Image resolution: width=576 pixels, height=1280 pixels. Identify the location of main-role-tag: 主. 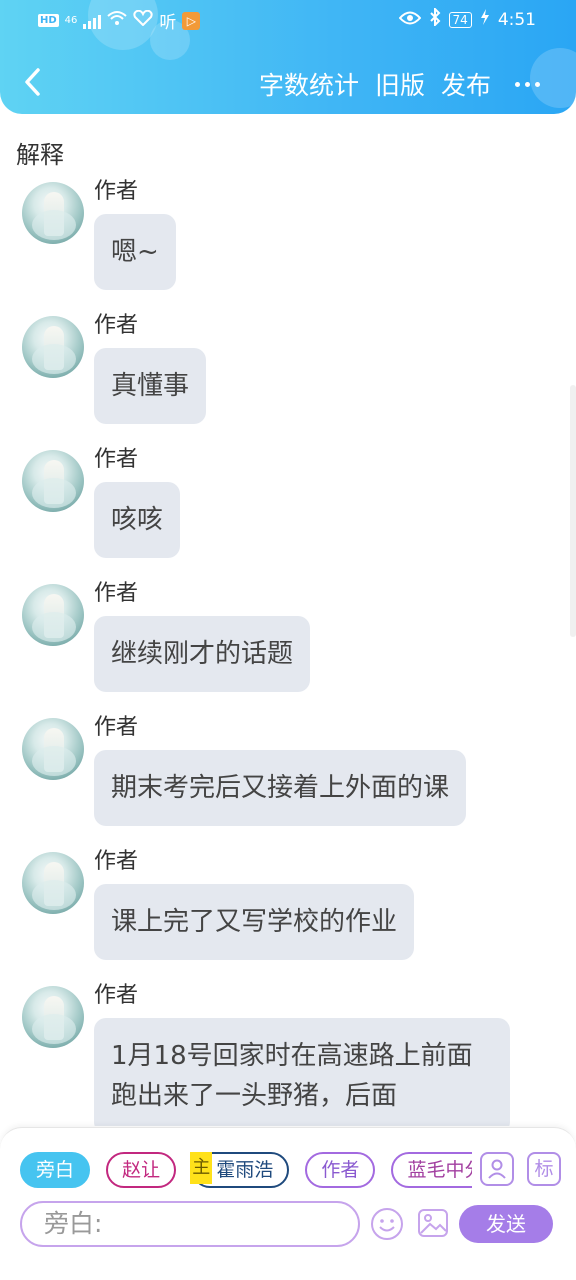
(201, 1168).